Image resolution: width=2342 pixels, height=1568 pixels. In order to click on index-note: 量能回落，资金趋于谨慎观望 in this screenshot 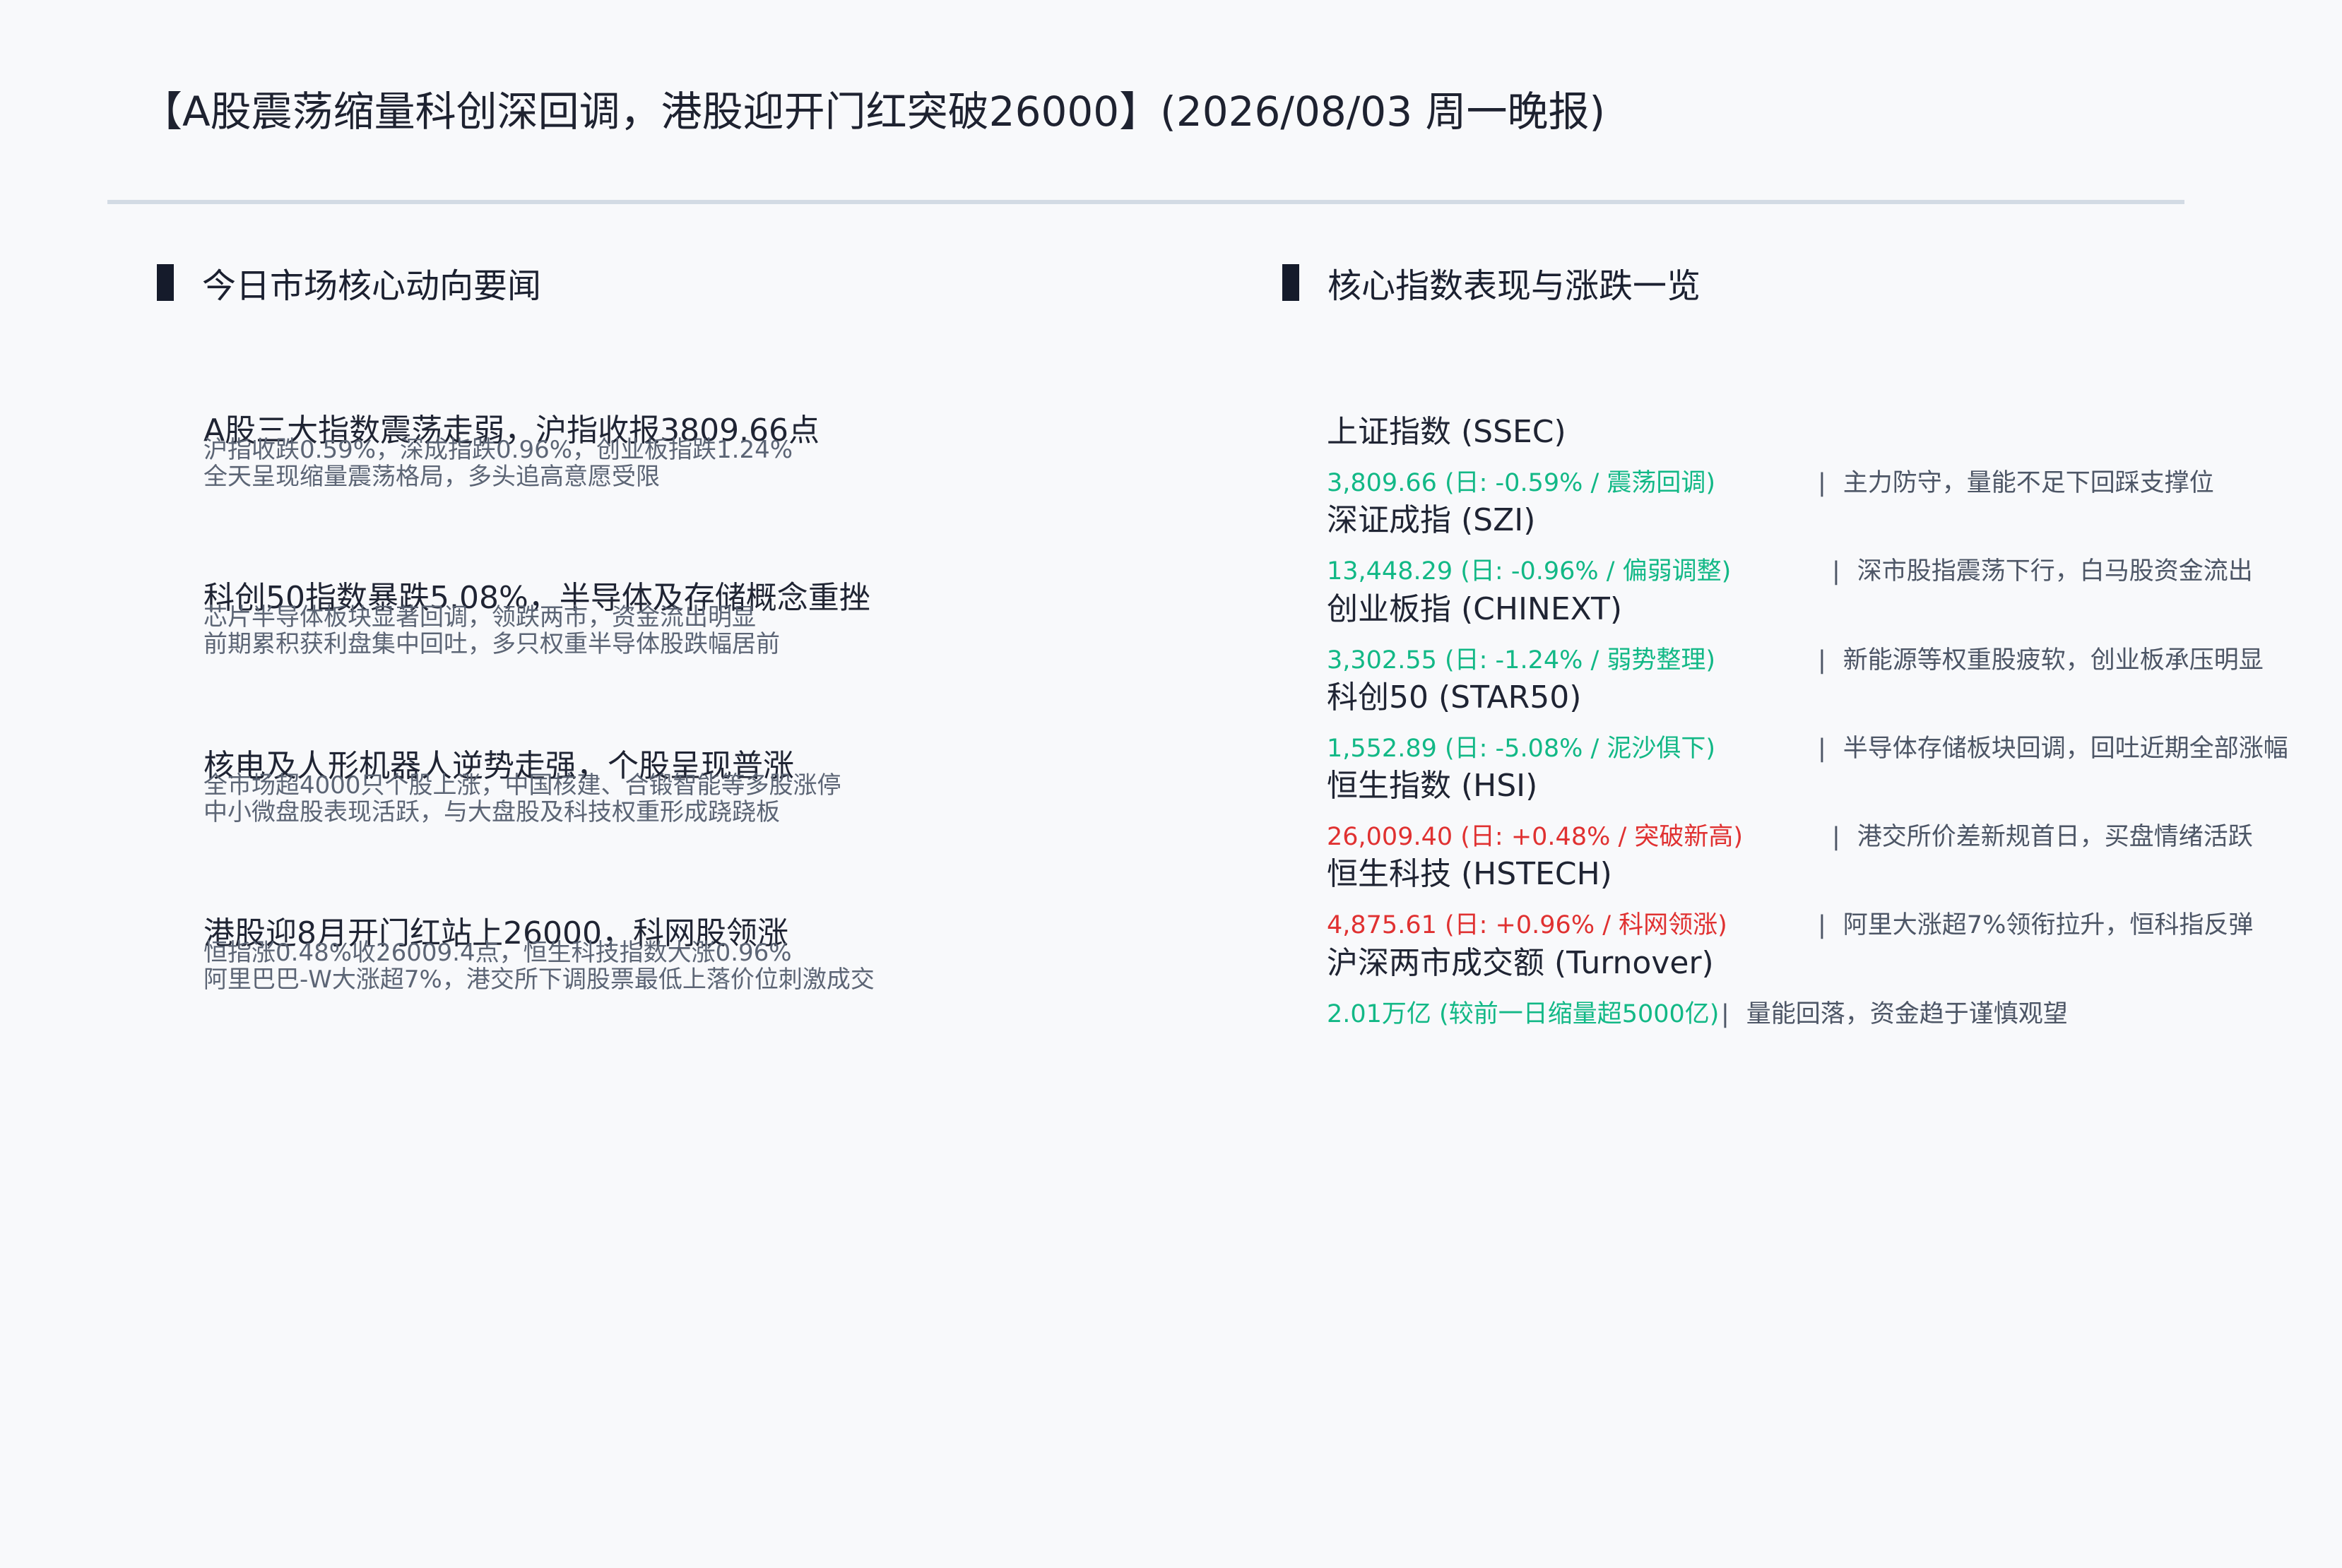, I will do `click(1907, 1014)`.